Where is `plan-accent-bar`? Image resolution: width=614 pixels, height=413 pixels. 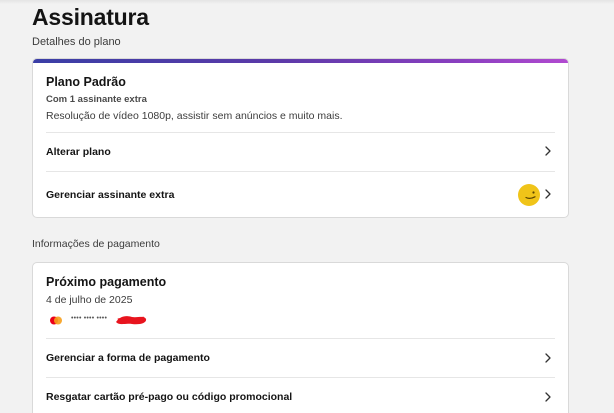 plan-accent-bar is located at coordinates (300, 61).